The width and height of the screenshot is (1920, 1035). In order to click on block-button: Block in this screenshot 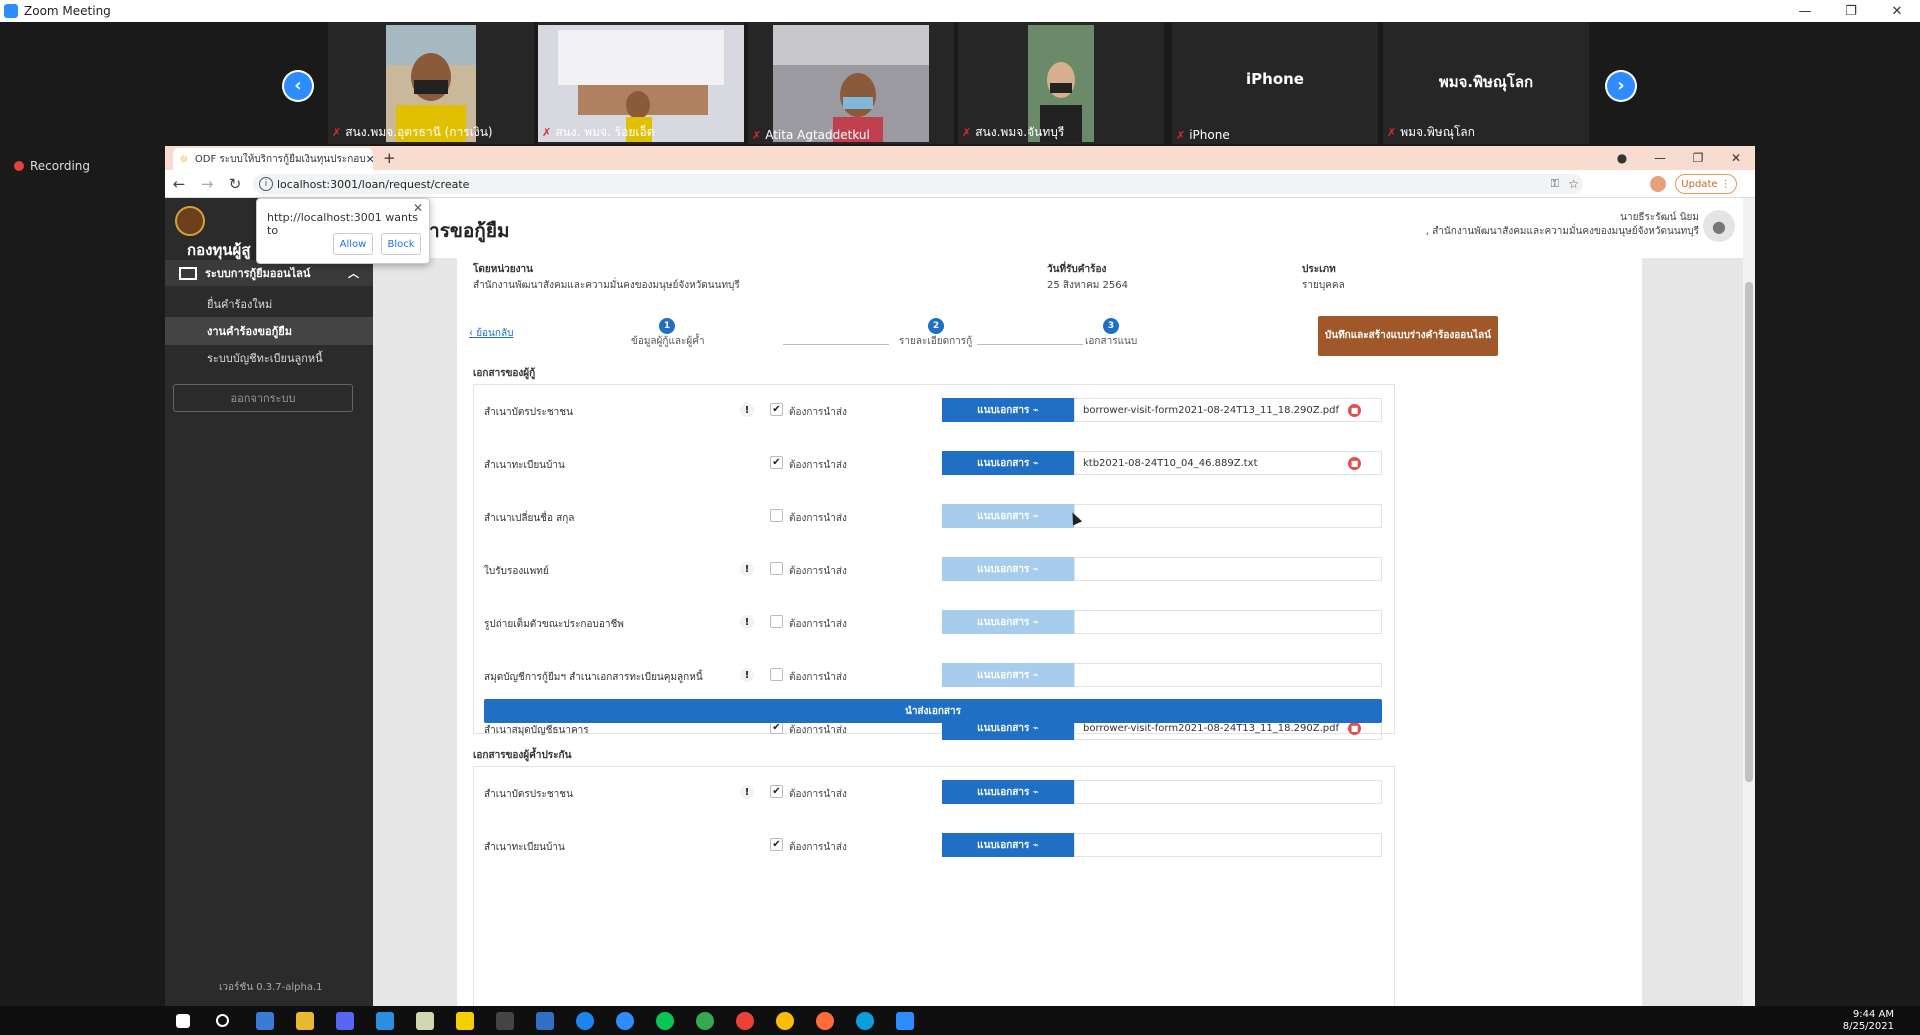, I will do `click(401, 244)`.